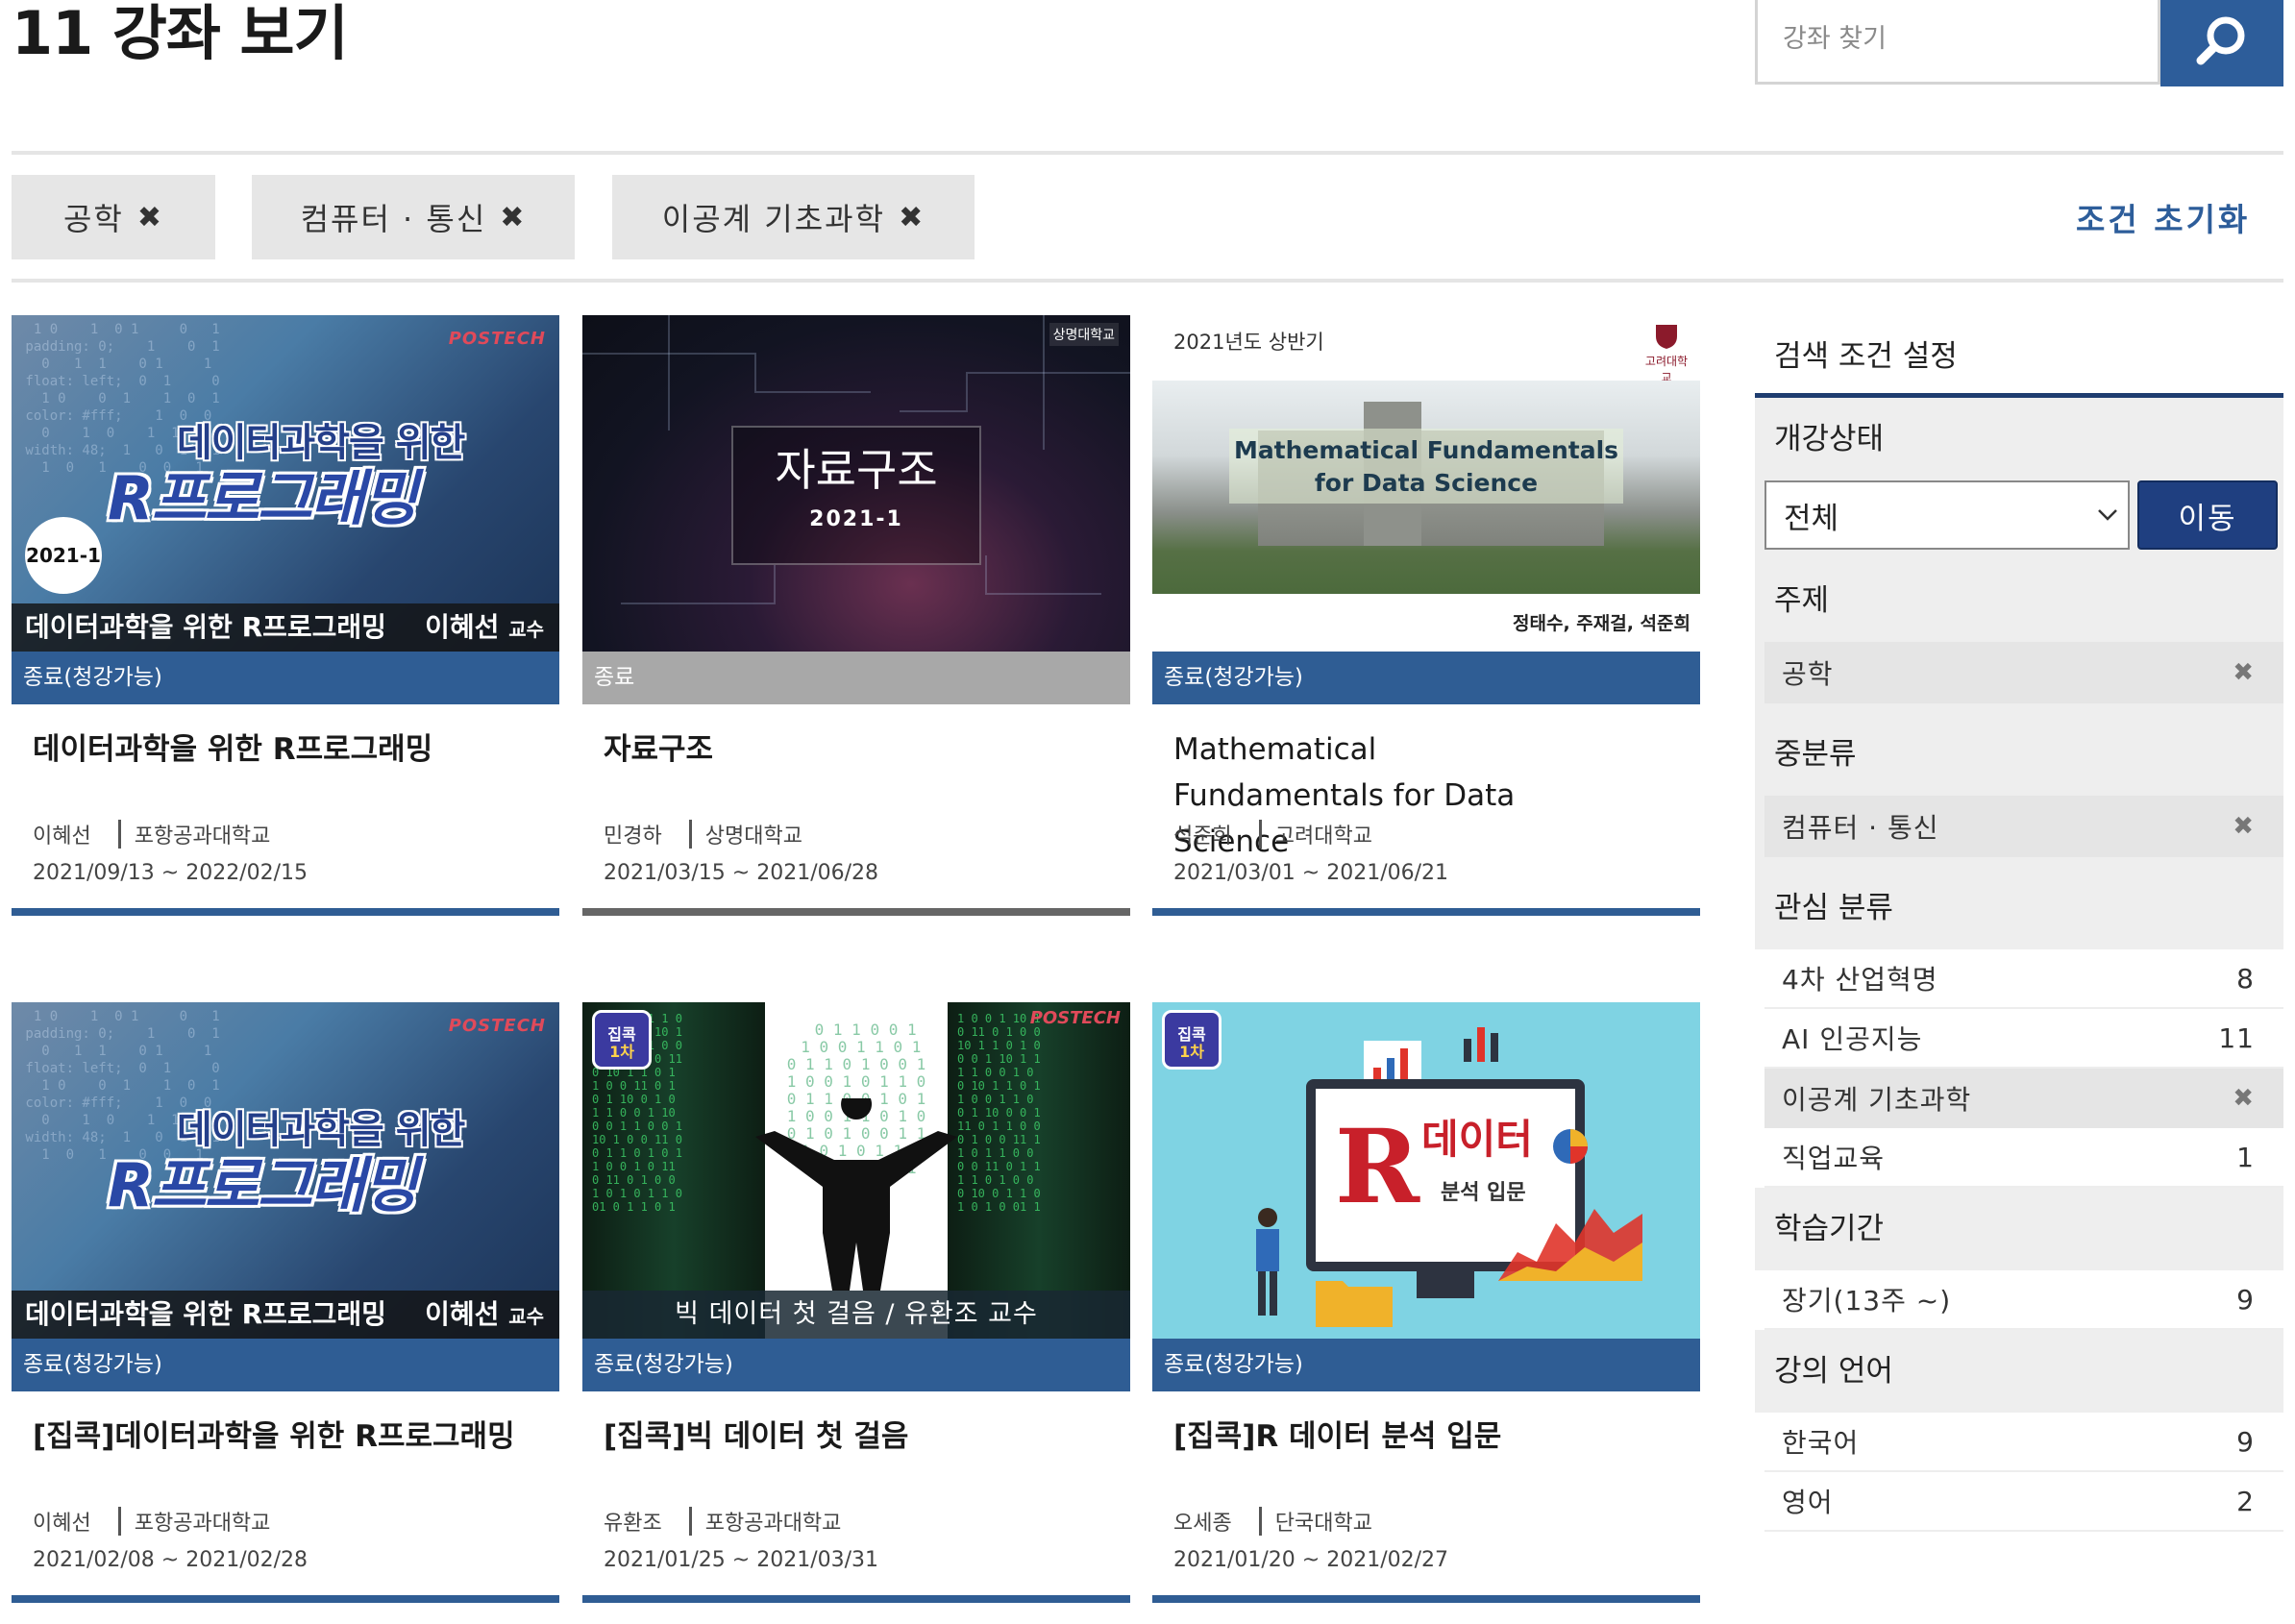  What do you see at coordinates (2208, 515) in the screenshot?
I see `go-button: 이동` at bounding box center [2208, 515].